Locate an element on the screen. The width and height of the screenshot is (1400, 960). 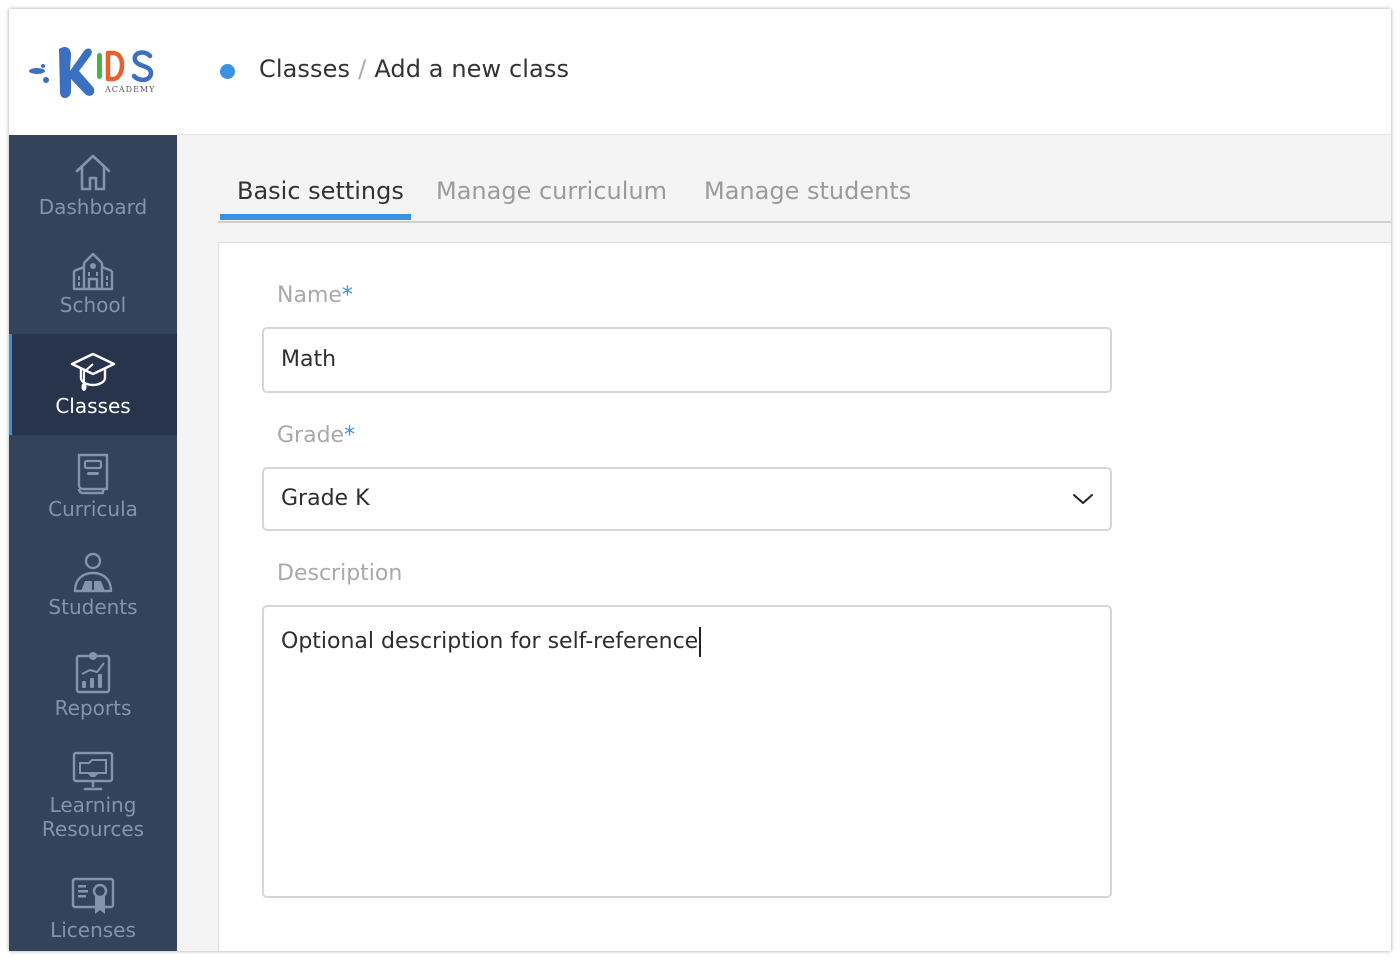
school-building-icon is located at coordinates (93, 271).